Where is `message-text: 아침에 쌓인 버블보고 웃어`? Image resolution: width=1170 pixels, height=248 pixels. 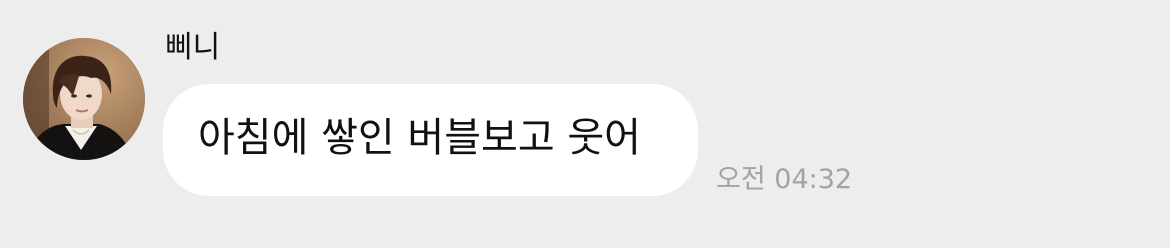
message-text: 아침에 쌓인 버블보고 웃어 is located at coordinates (419, 138).